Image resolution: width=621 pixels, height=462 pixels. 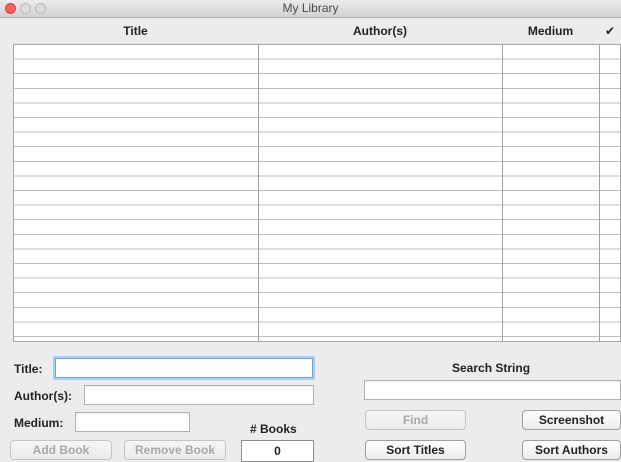 What do you see at coordinates (610, 30) in the screenshot?
I see `column-header-check: ✔` at bounding box center [610, 30].